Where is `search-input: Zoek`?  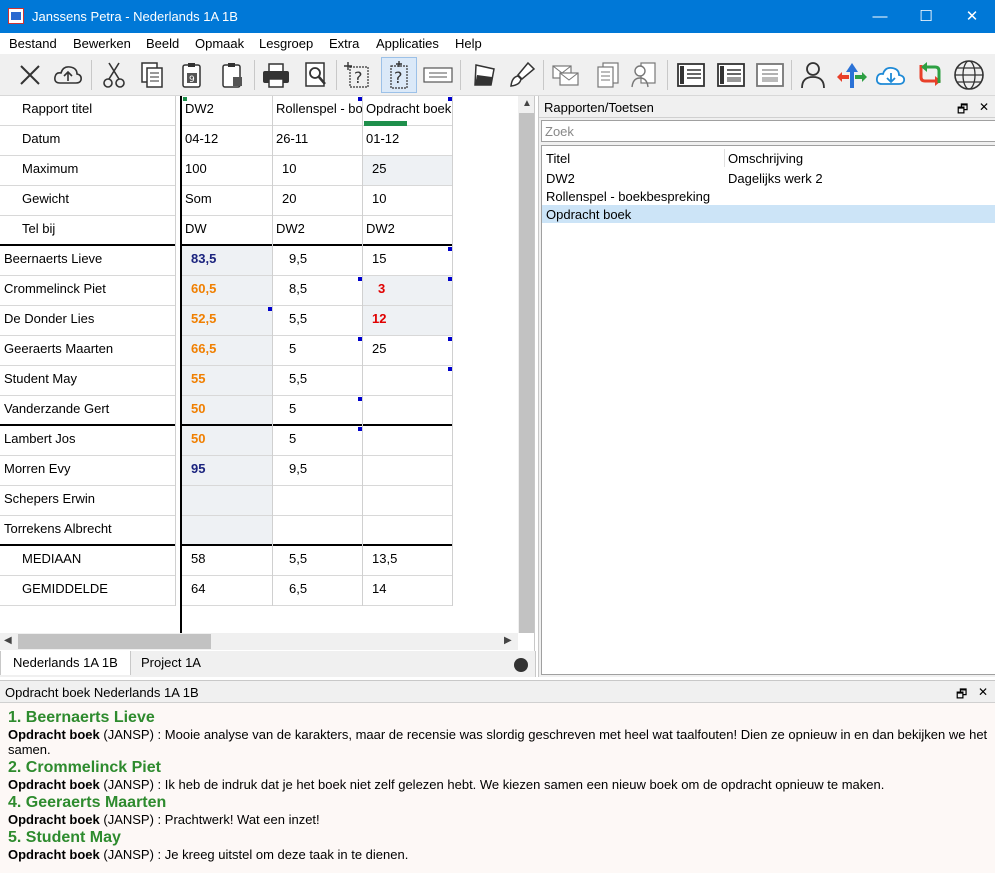 search-input: Zoek is located at coordinates (768, 131).